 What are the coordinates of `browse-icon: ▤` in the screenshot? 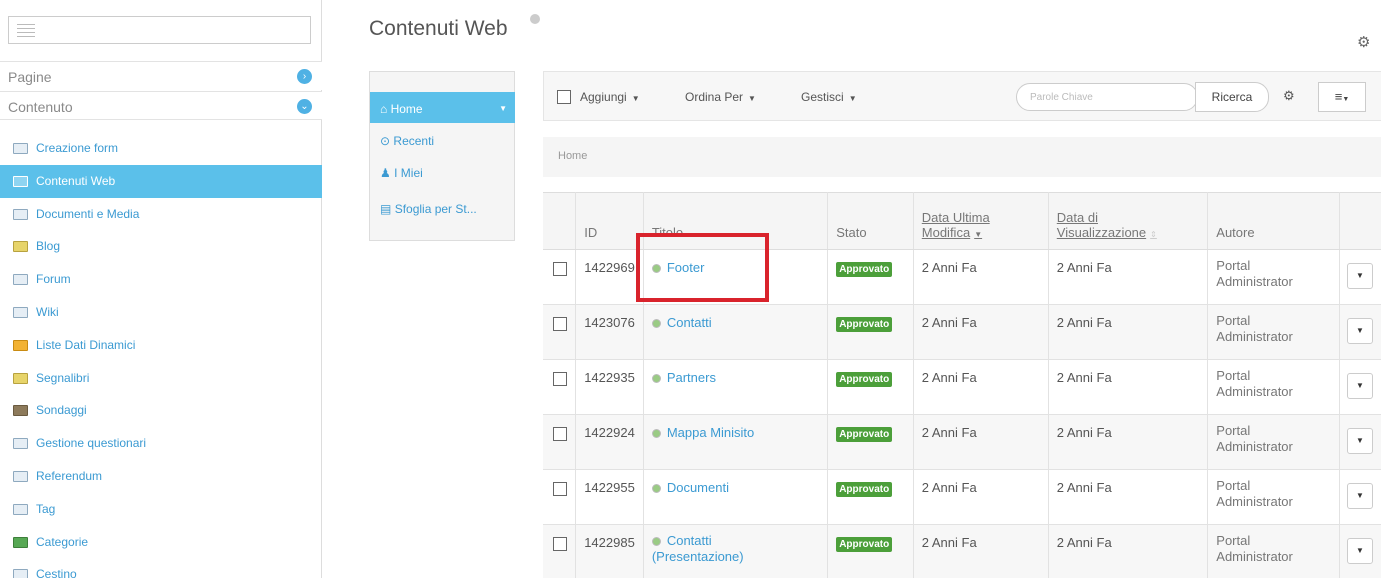 It's located at (386, 209).